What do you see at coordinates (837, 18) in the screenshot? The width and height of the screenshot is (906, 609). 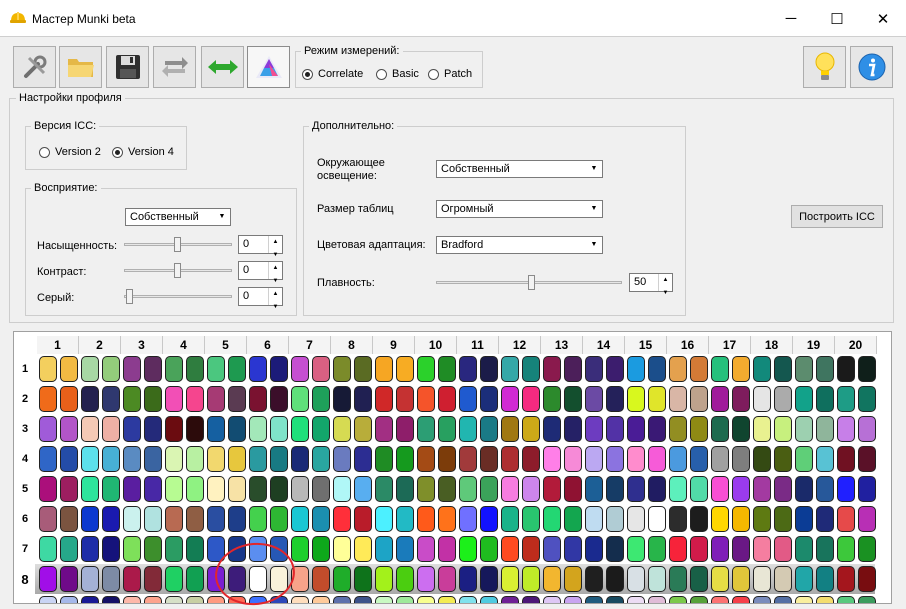 I see `maximize-button: ☐` at bounding box center [837, 18].